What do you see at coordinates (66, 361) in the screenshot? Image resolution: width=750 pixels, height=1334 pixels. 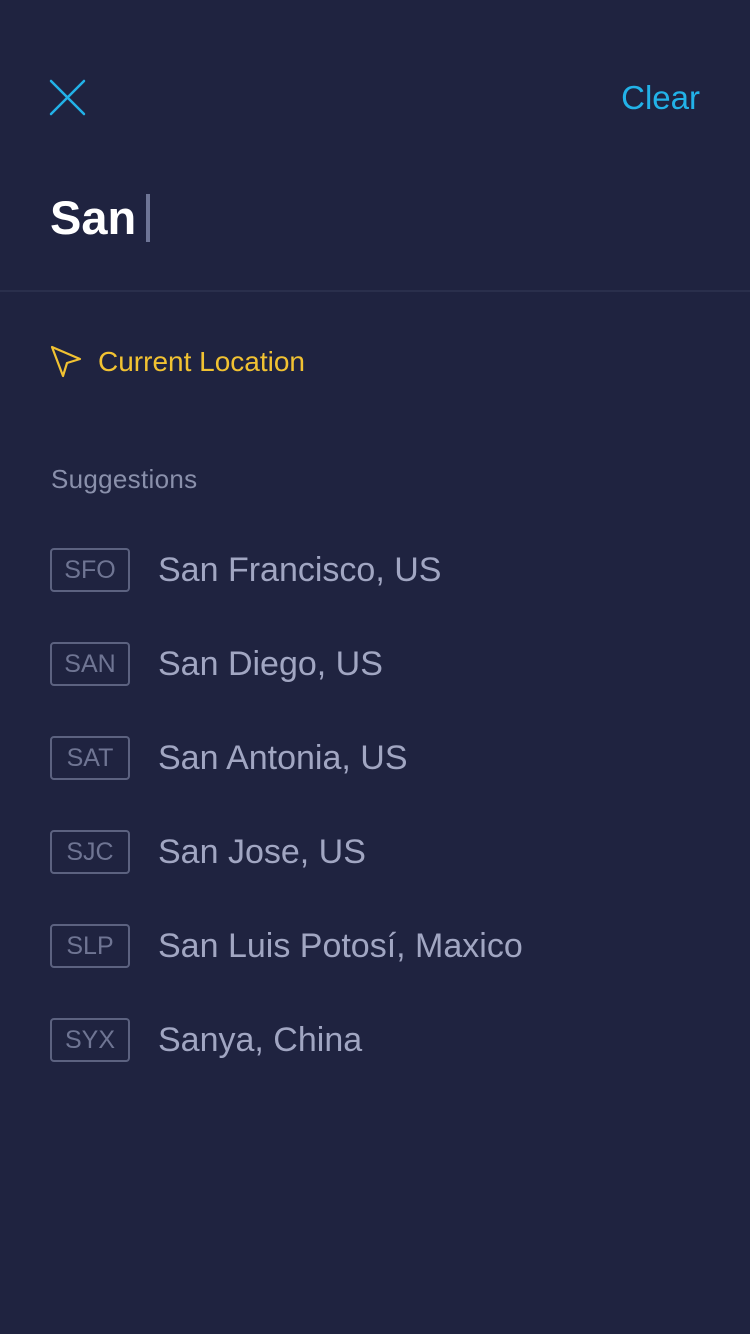 I see `location-arrow-icon` at bounding box center [66, 361].